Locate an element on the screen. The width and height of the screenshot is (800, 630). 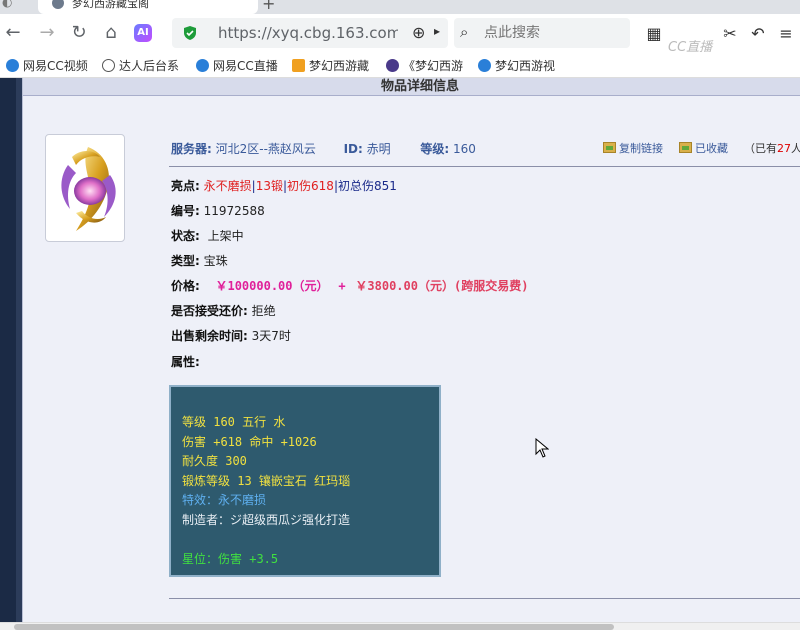
bookmark-label: 网易CC视频 is located at coordinates (55, 66).